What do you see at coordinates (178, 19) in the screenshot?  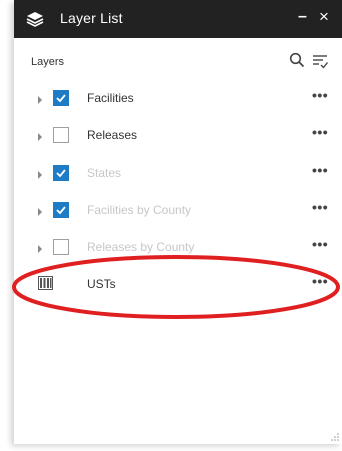 I see `title-bar: Layer List – ×` at bounding box center [178, 19].